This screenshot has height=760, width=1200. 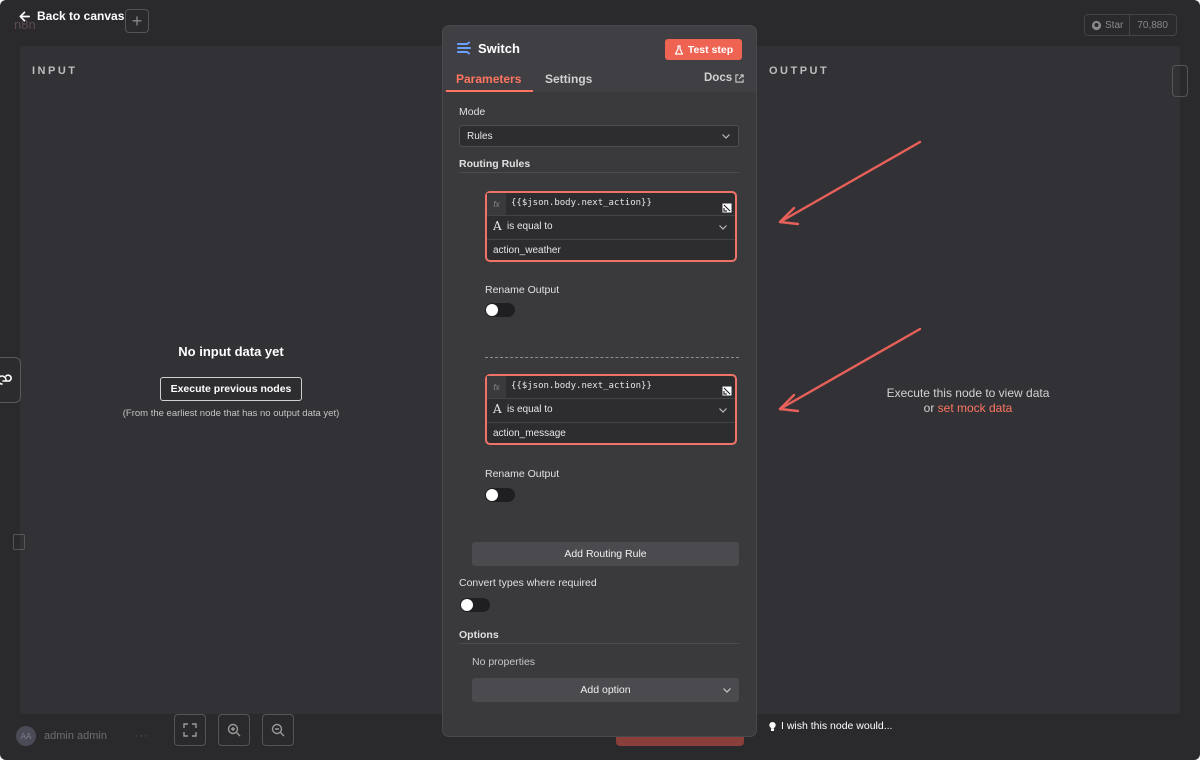 I want to click on set-mock-data-link: set mock data, so click(x=975, y=408).